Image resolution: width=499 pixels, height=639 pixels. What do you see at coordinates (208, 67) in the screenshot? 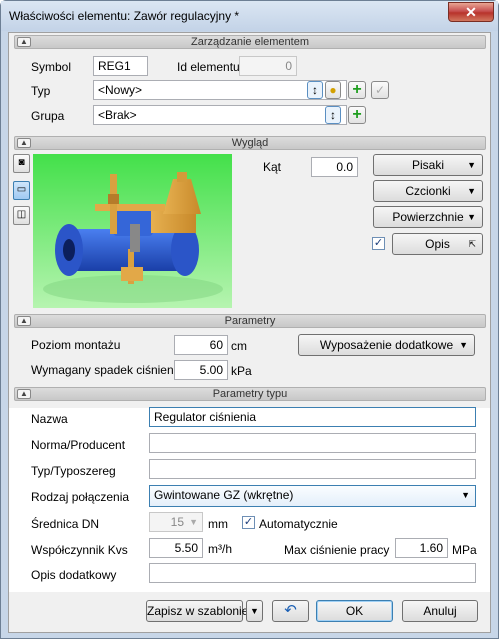
I see `id-label: Id elementu` at bounding box center [208, 67].